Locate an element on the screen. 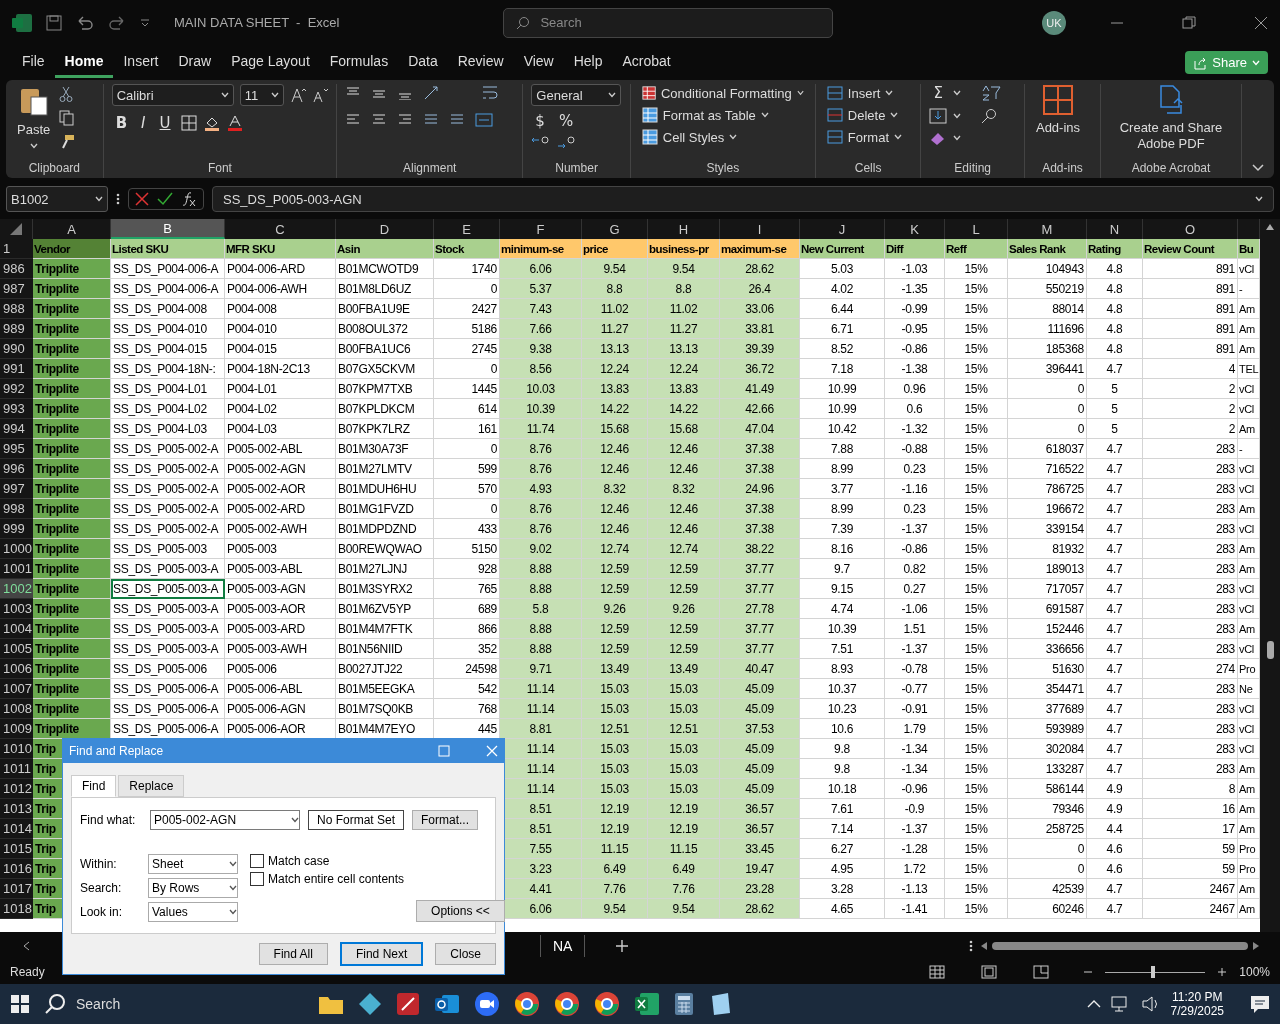  dialog-button: Find All is located at coordinates (293, 954).